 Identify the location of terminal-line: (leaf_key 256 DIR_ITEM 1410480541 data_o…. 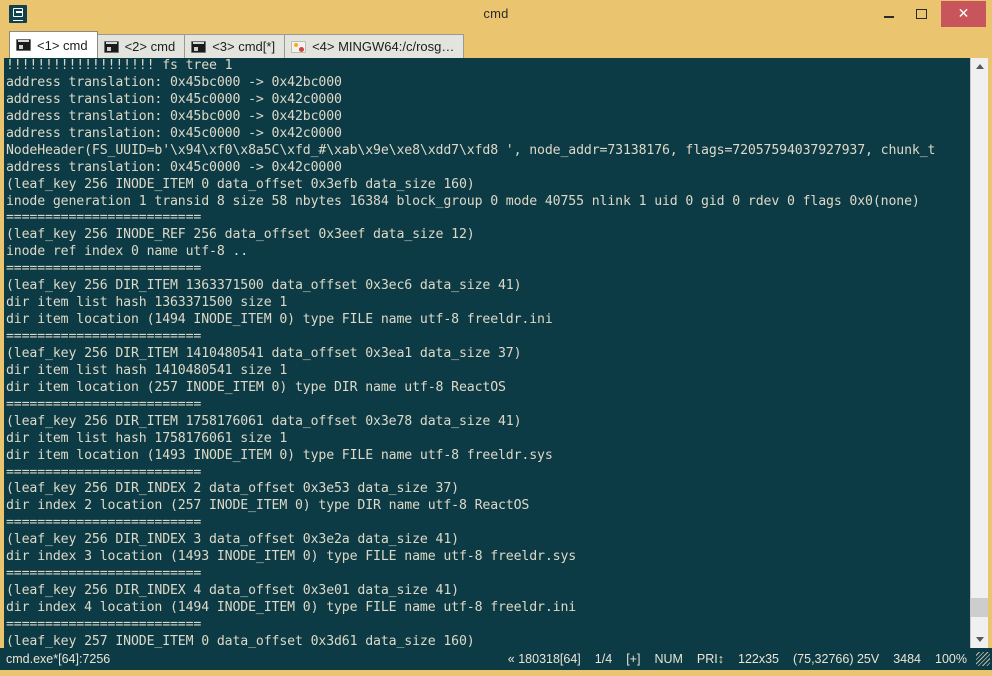
(264, 353).